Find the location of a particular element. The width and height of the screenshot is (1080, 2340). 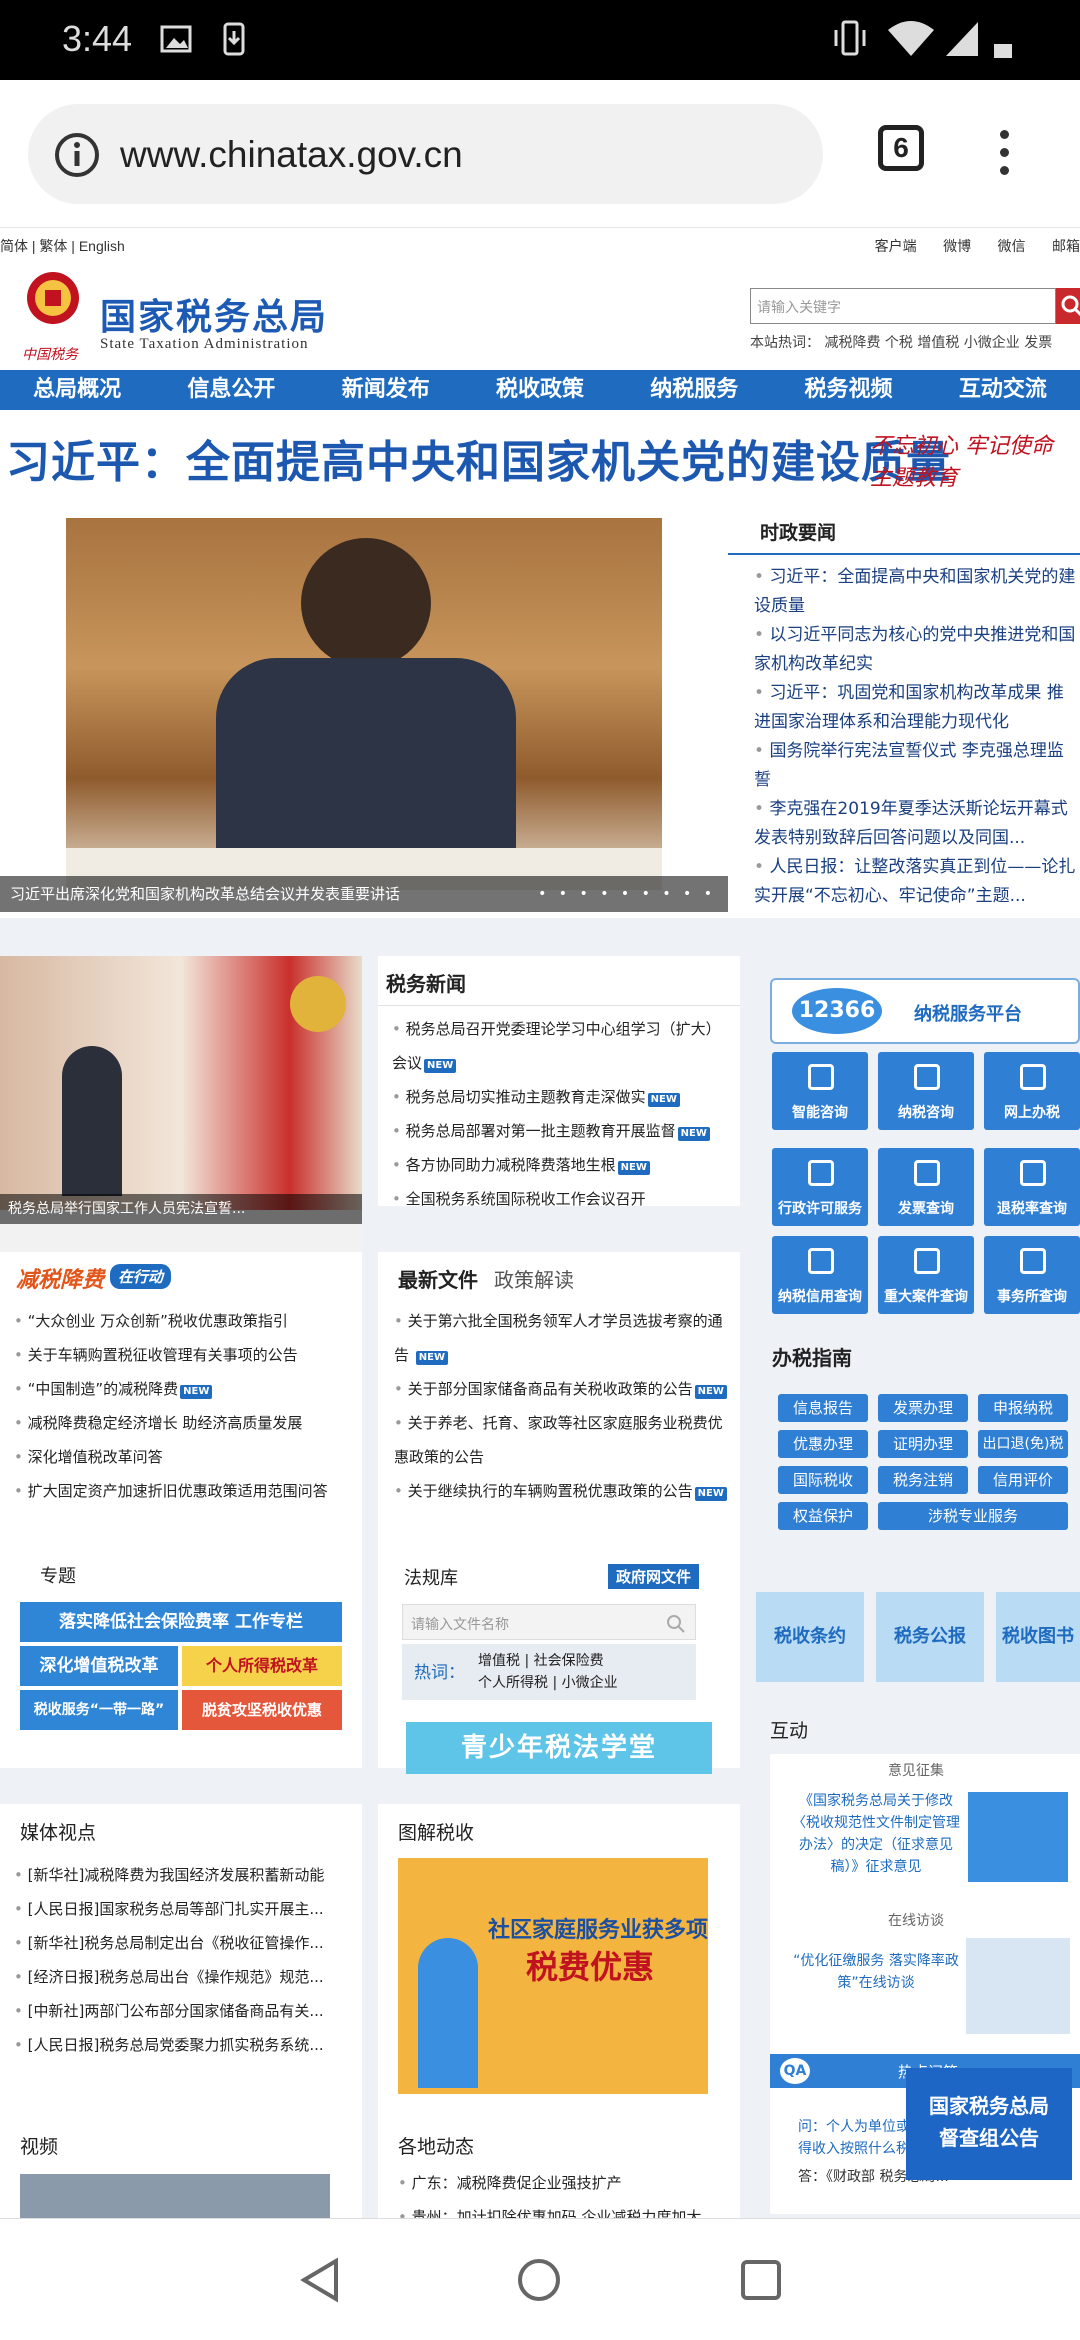

special-title: 专题 is located at coordinates (58, 1575).